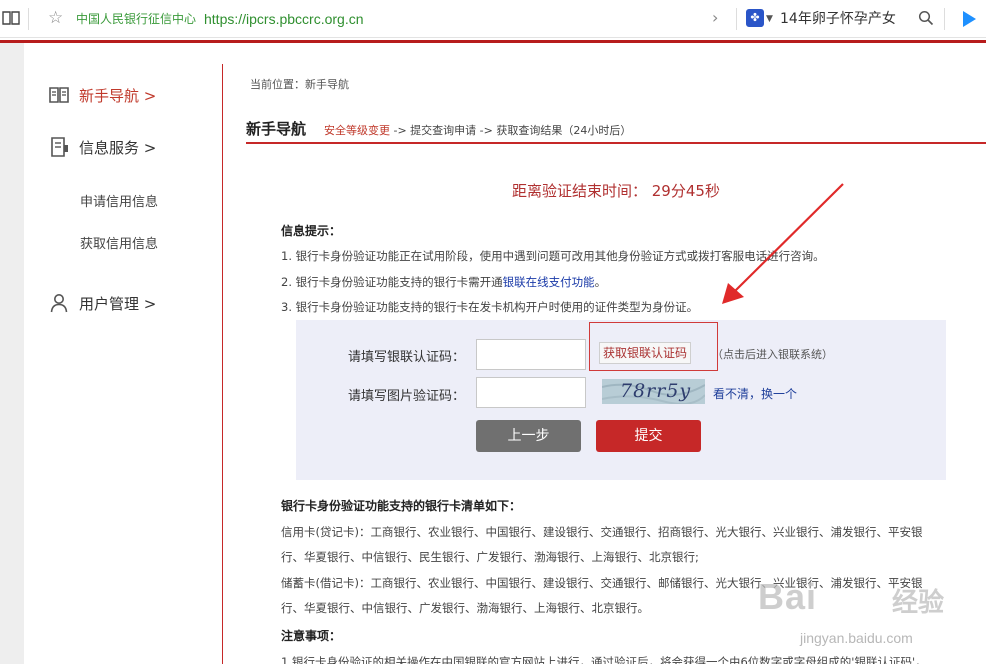 This screenshot has height=664, width=986. I want to click on sidebar-item-label: 信息服务 >, so click(118, 147).